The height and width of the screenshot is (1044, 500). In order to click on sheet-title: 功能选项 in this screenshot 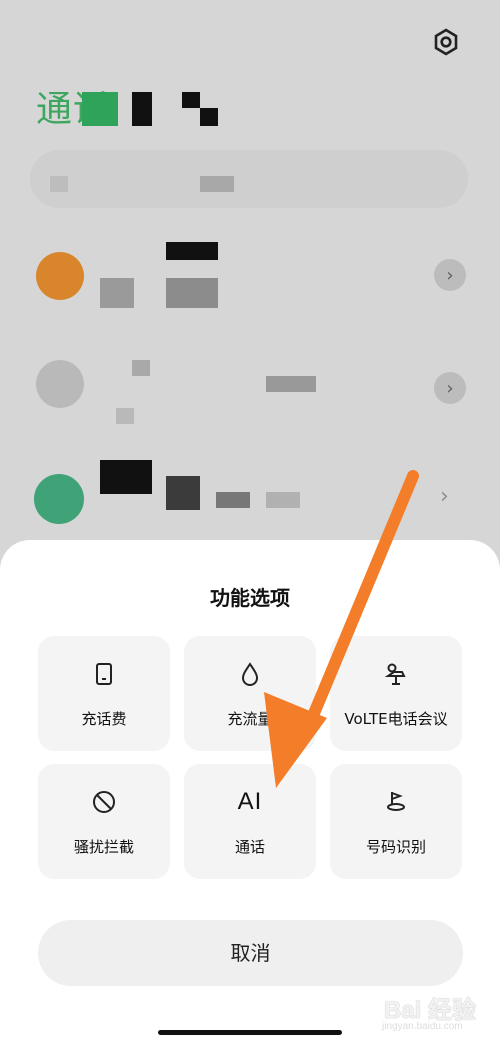, I will do `click(250, 598)`.